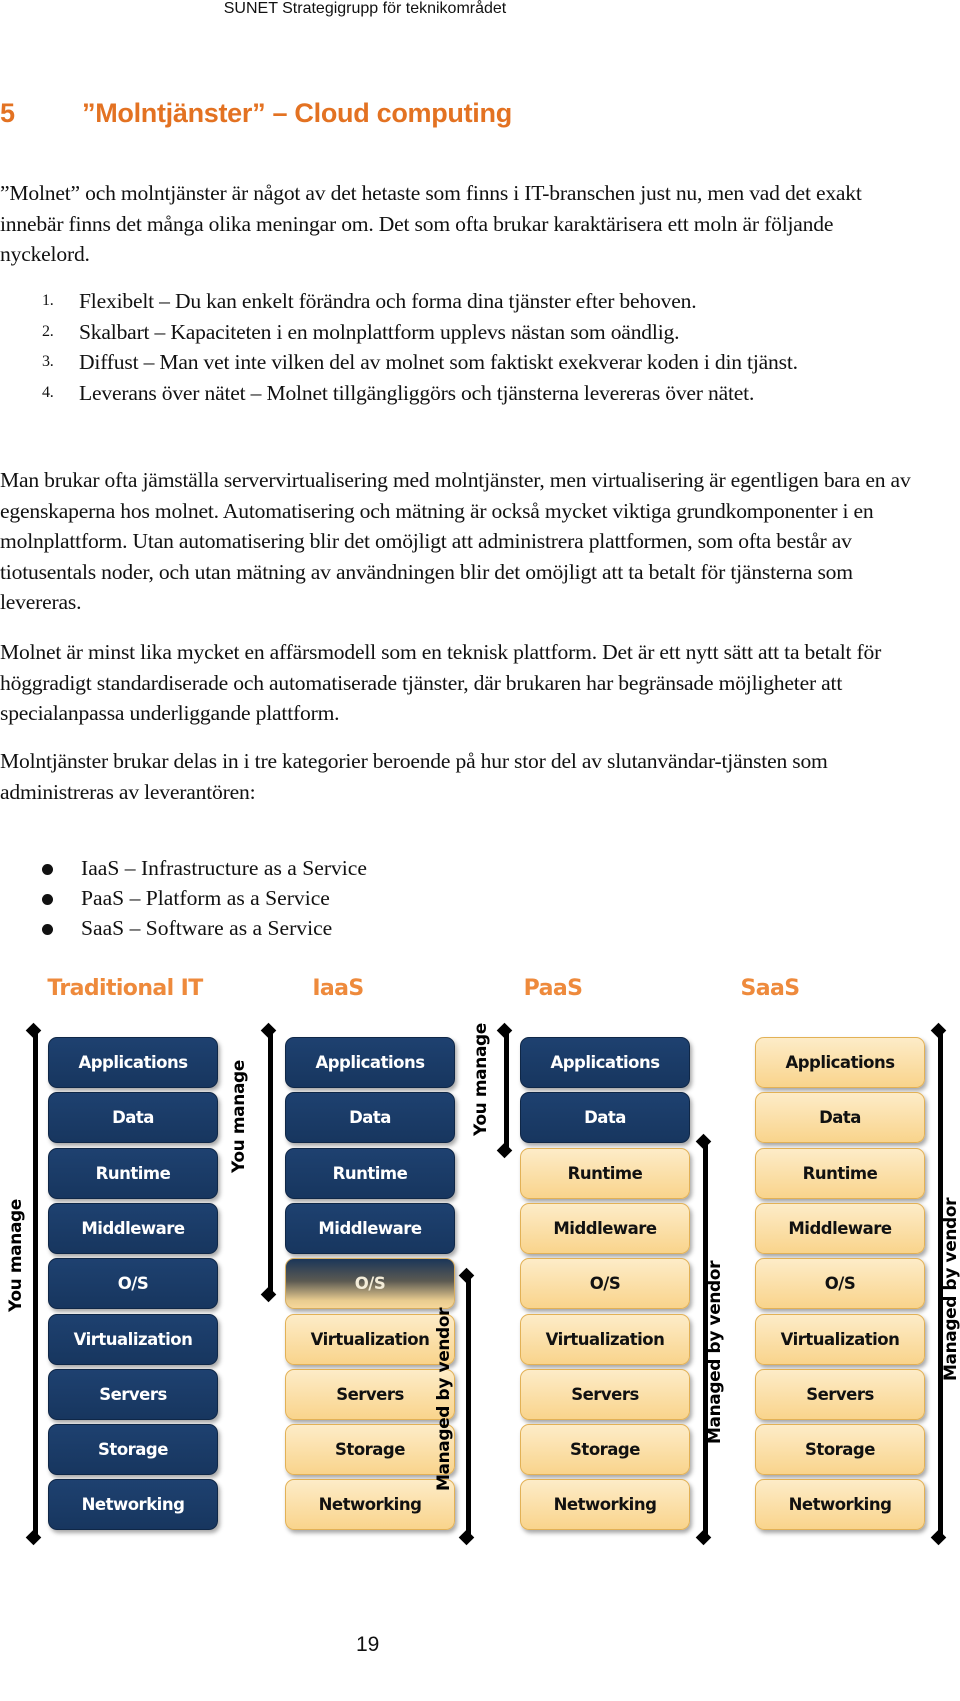 The height and width of the screenshot is (1701, 960). I want to click on label-iaas-you-manage: You manage, so click(239, 1116).